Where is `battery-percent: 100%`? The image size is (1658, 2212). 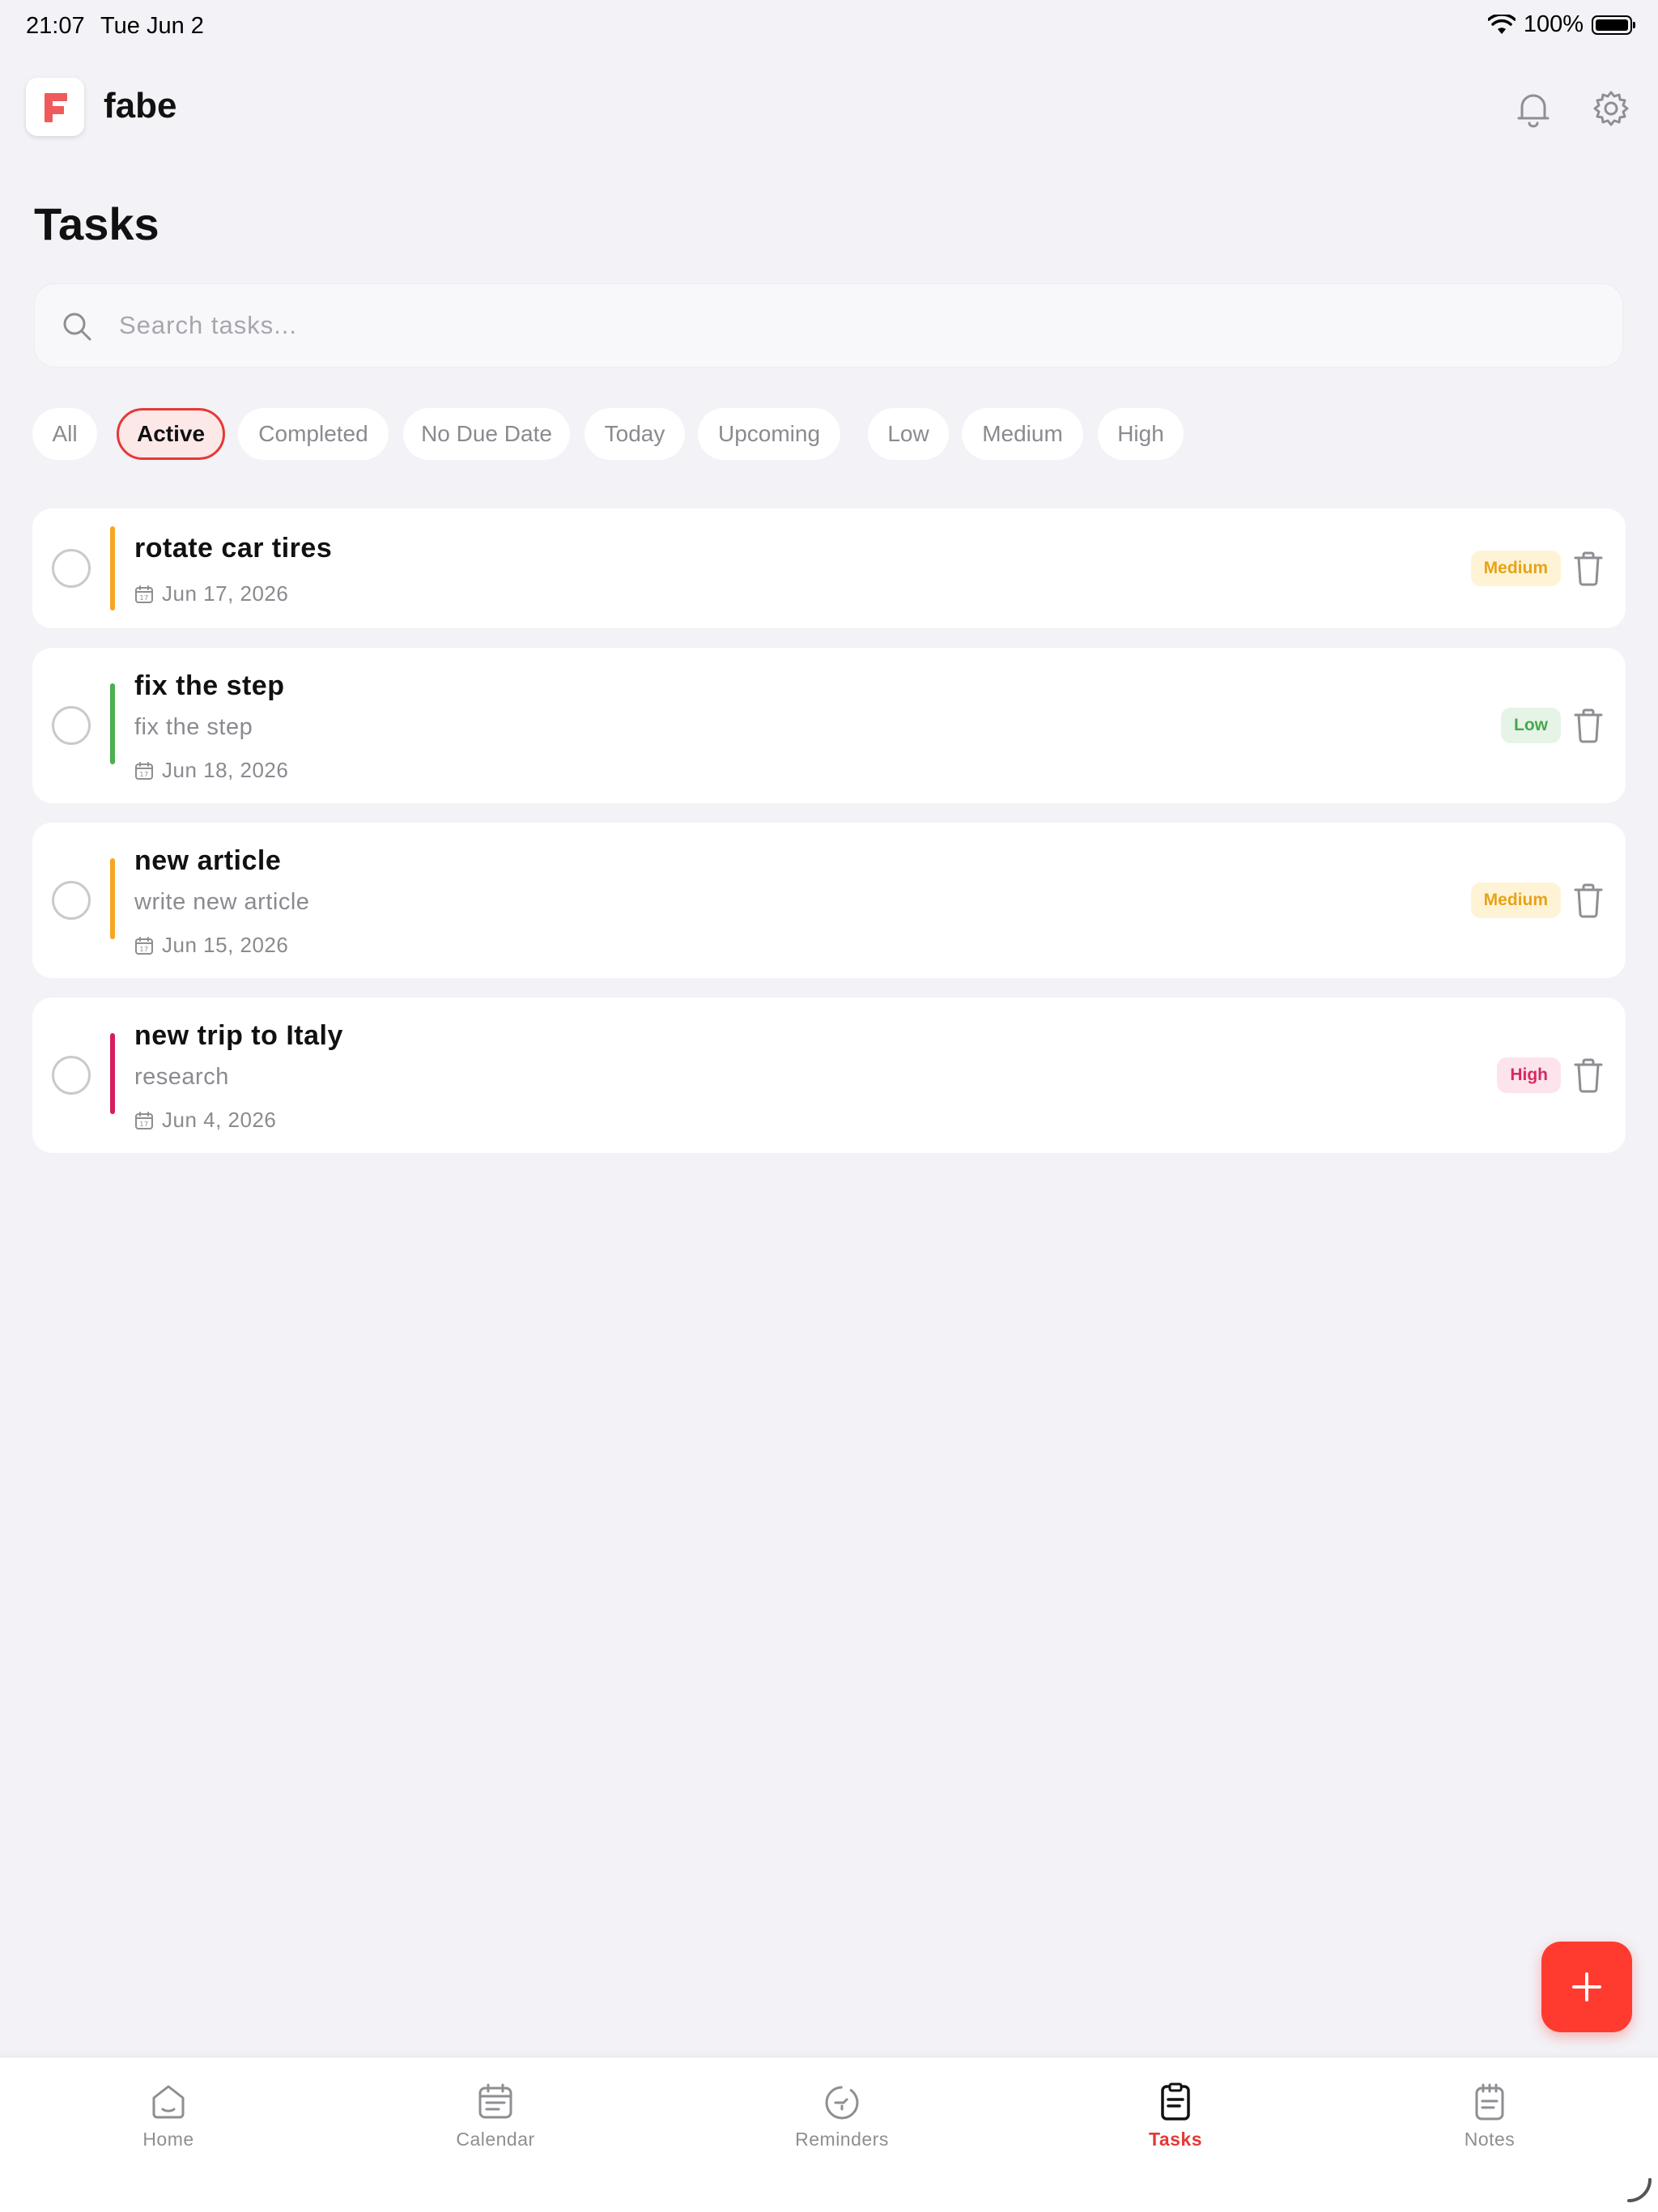 battery-percent: 100% is located at coordinates (1553, 24).